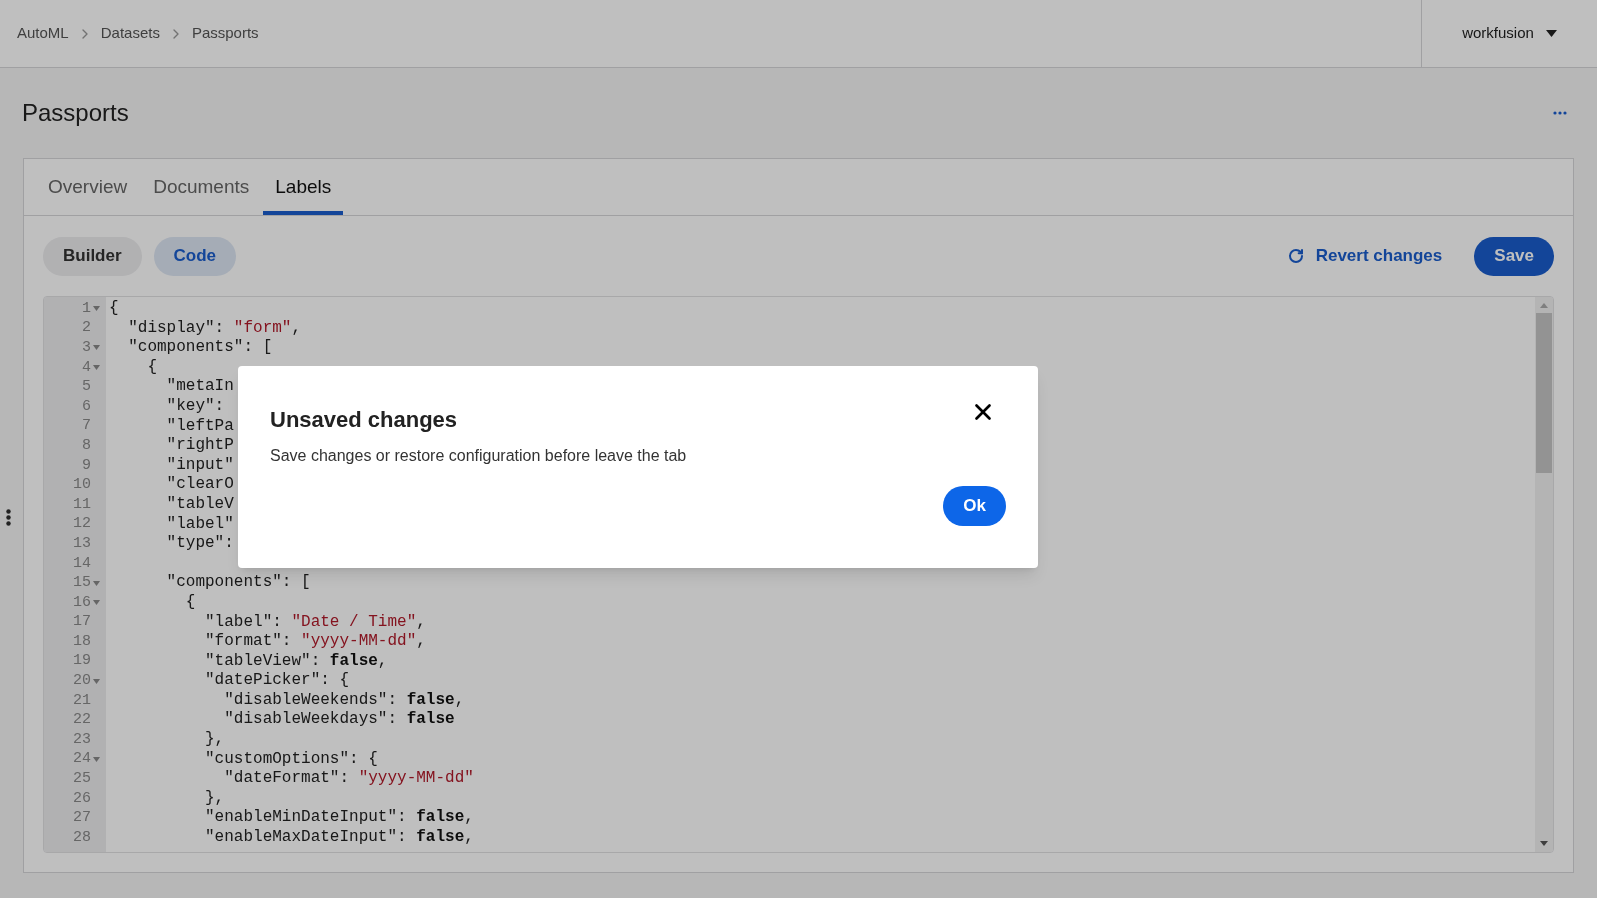 This screenshot has width=1597, height=898. I want to click on page-title: Passports, so click(75, 113).